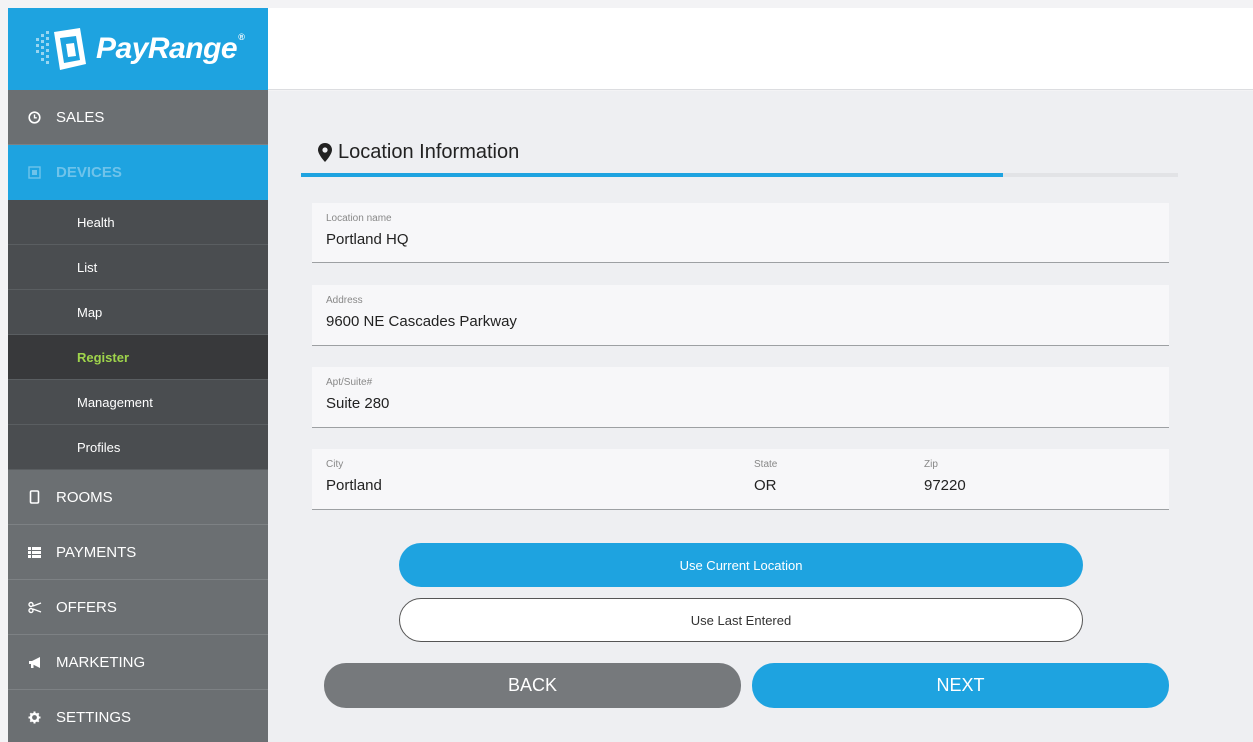 The height and width of the screenshot is (742, 1253). I want to click on state-field: State OR, so click(825, 479).